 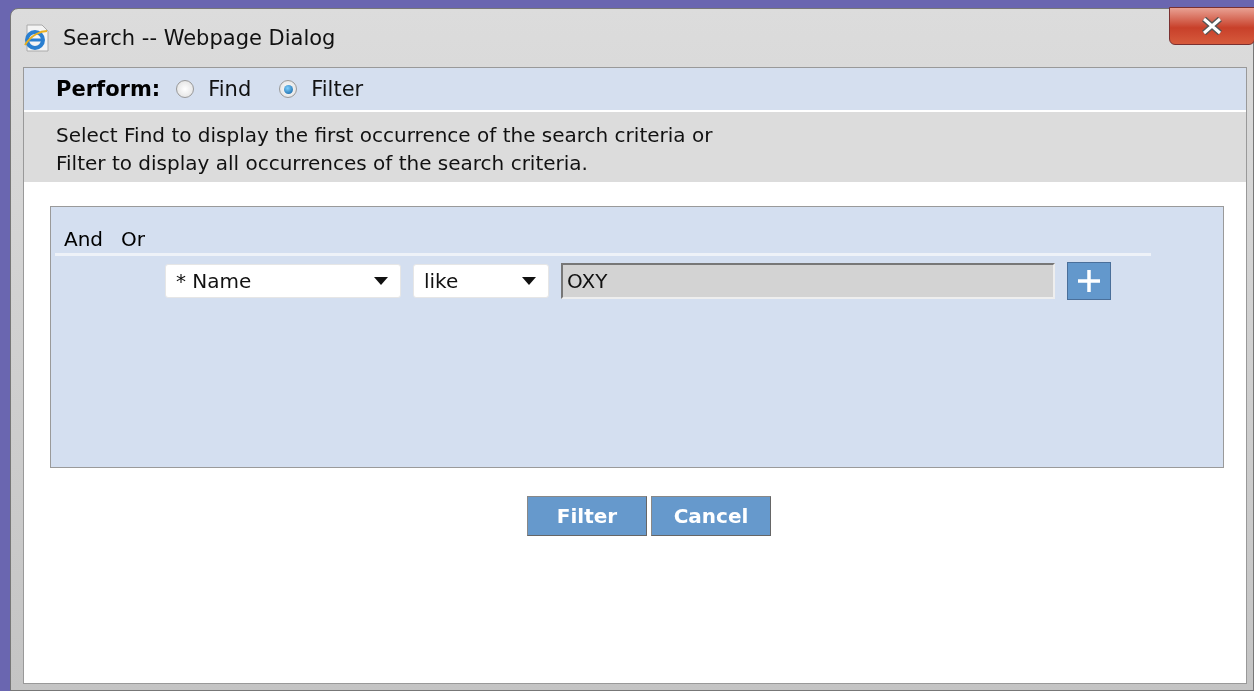 I want to click on browser-icon, so click(x=37, y=38).